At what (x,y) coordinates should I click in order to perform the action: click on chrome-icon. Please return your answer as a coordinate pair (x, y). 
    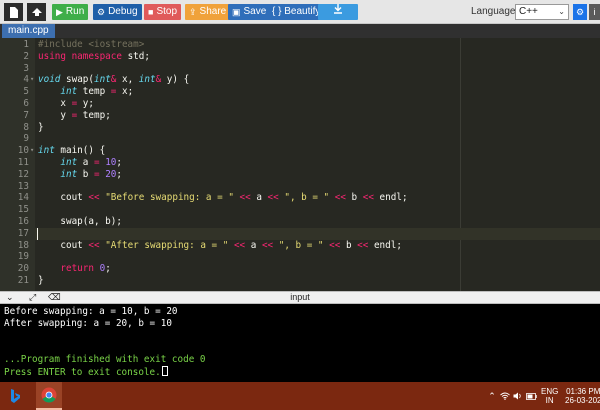
    Looking at the image, I should click on (49, 396).